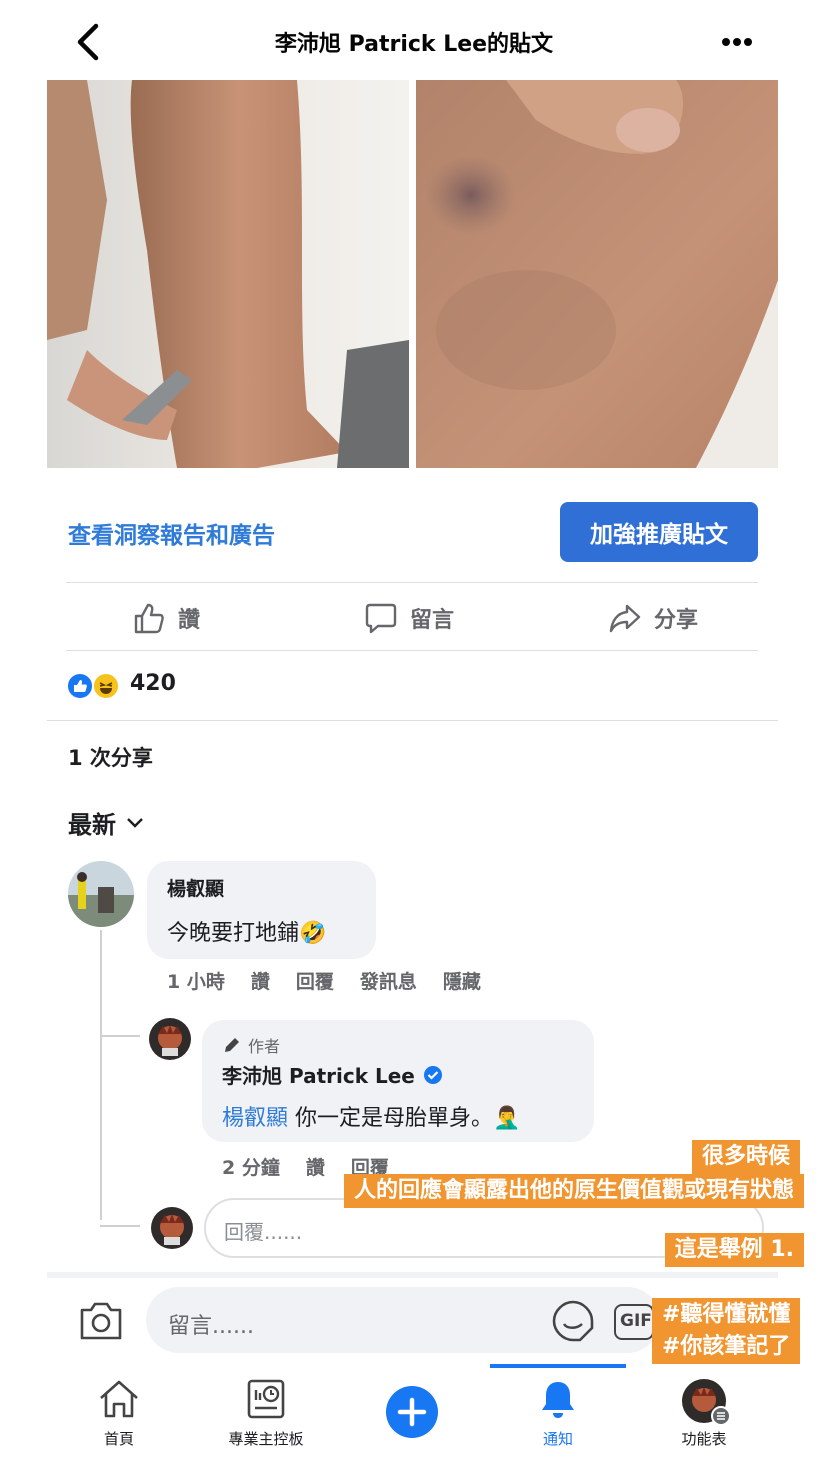 The image size is (828, 1464). I want to click on share-label: 分享, so click(676, 620).